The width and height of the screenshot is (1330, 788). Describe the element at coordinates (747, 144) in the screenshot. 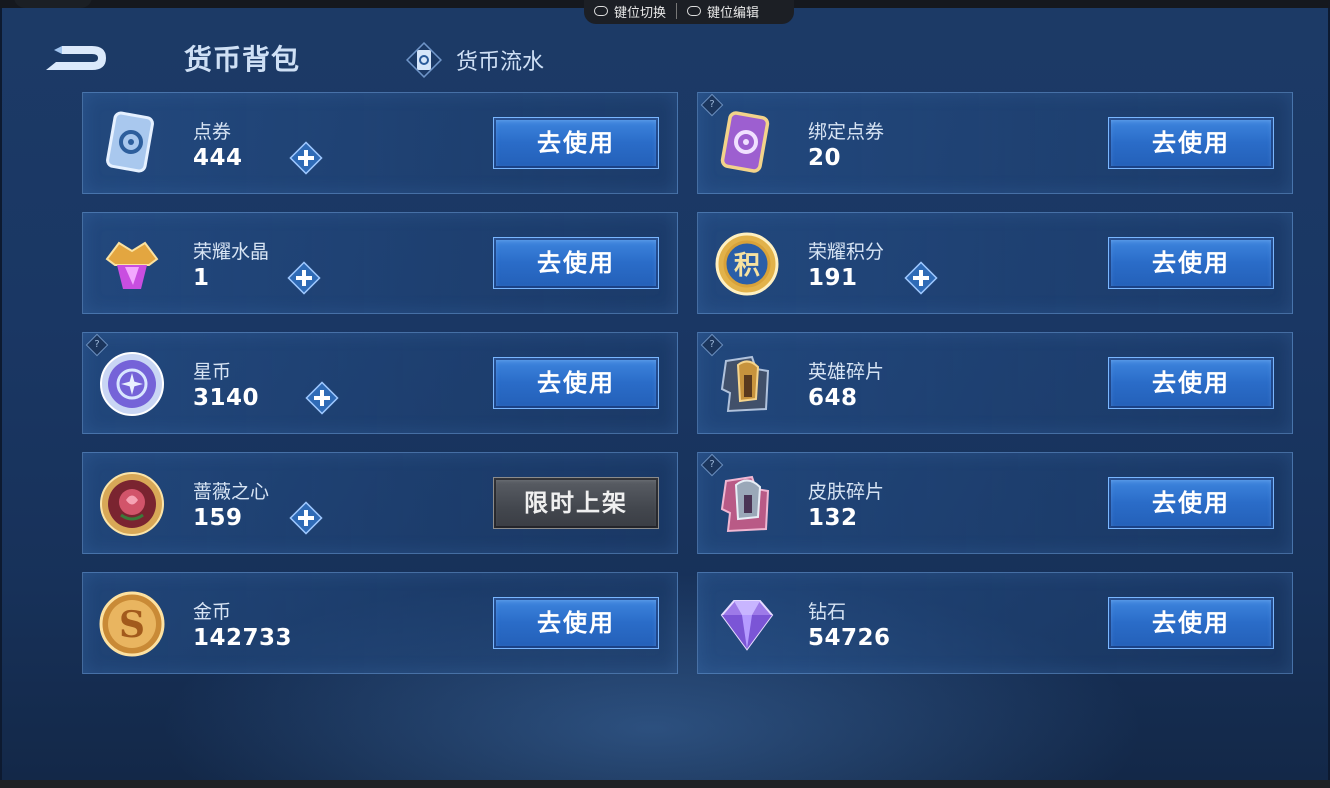

I see `bound-coupon-icon` at that location.